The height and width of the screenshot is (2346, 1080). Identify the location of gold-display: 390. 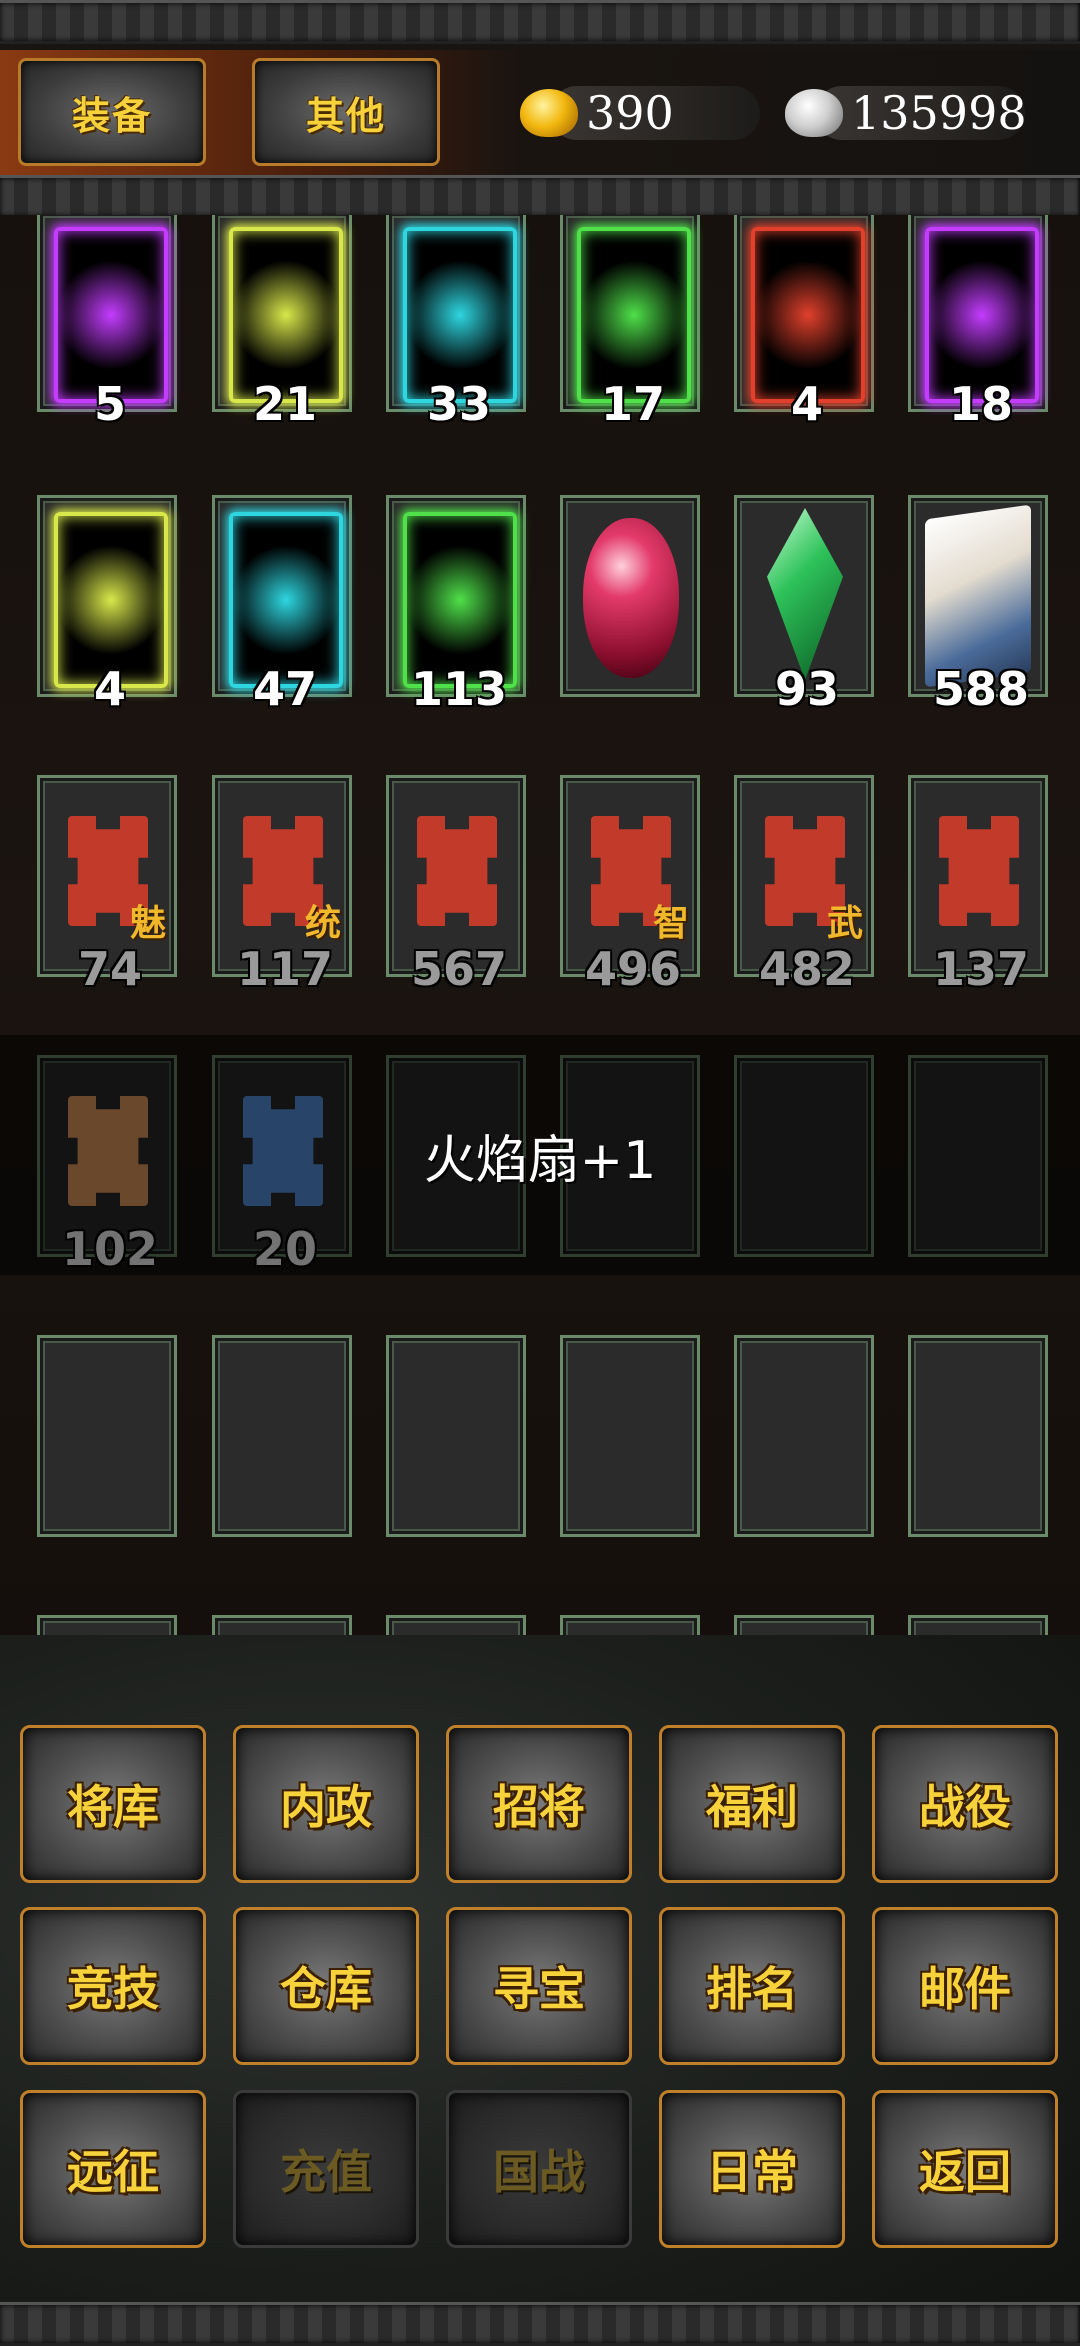
(640, 113).